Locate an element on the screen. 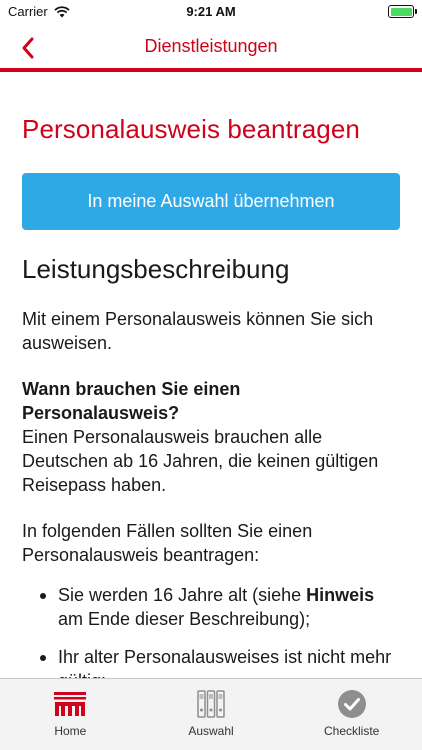  page-title: Personalausweis beantragen is located at coordinates (191, 129).